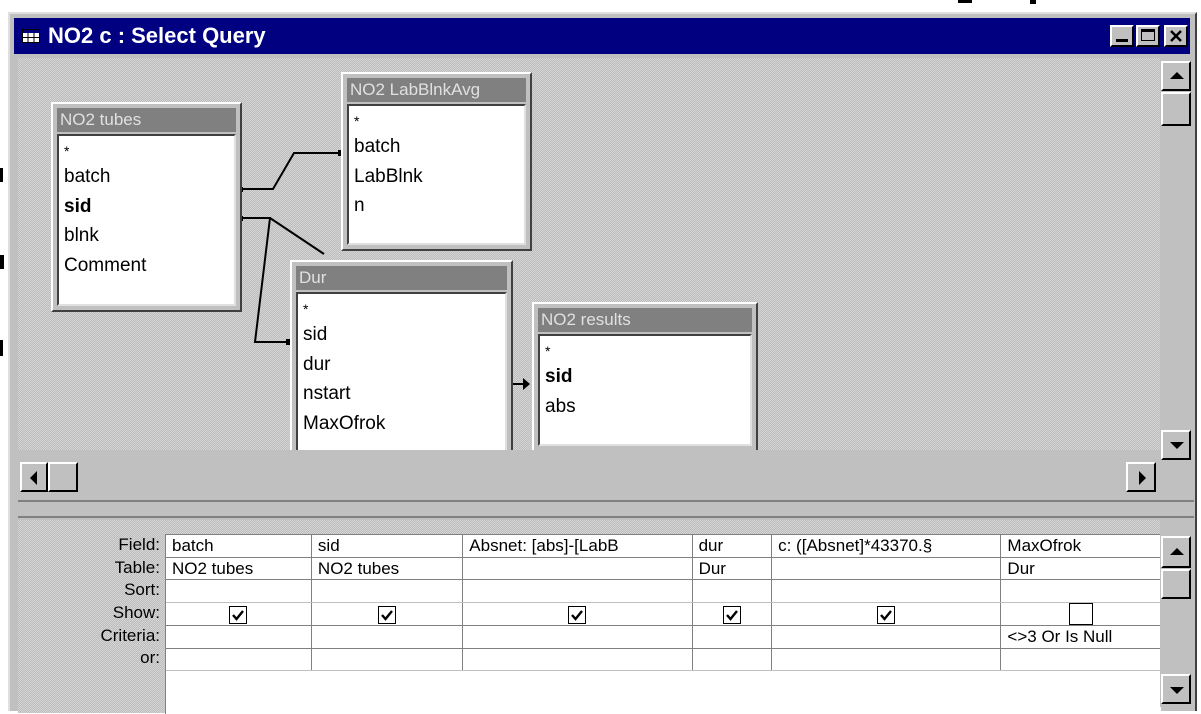  What do you see at coordinates (1122, 36) in the screenshot?
I see `minimize-button` at bounding box center [1122, 36].